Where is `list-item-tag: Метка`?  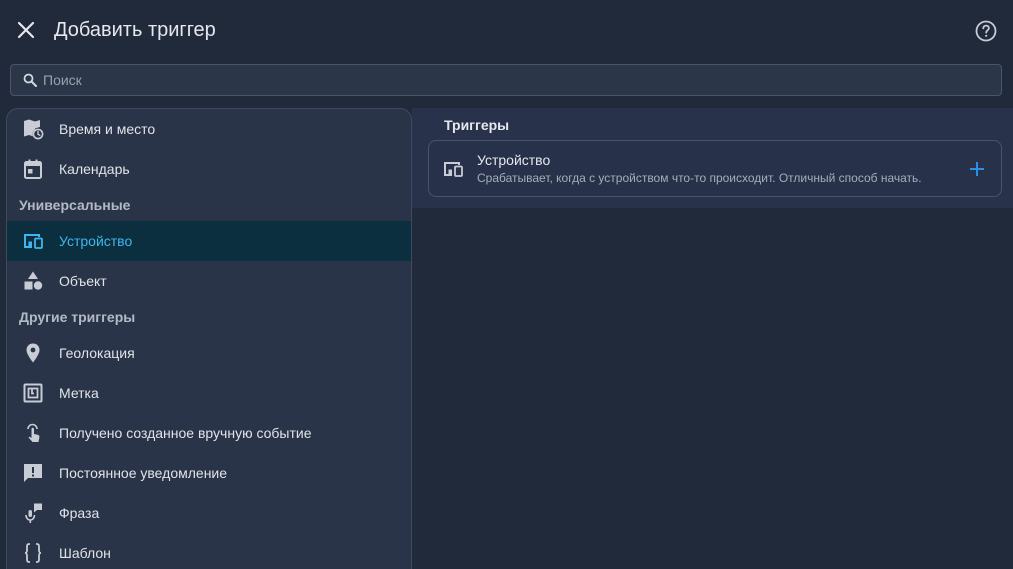
list-item-tag: Метка is located at coordinates (209, 393).